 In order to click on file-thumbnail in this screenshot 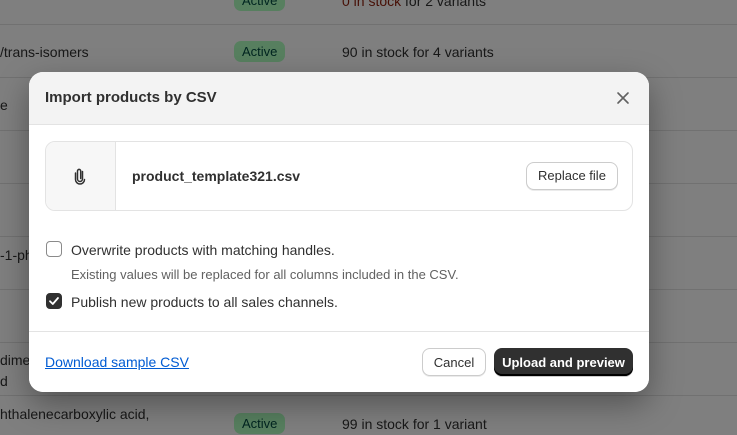, I will do `click(81, 176)`.